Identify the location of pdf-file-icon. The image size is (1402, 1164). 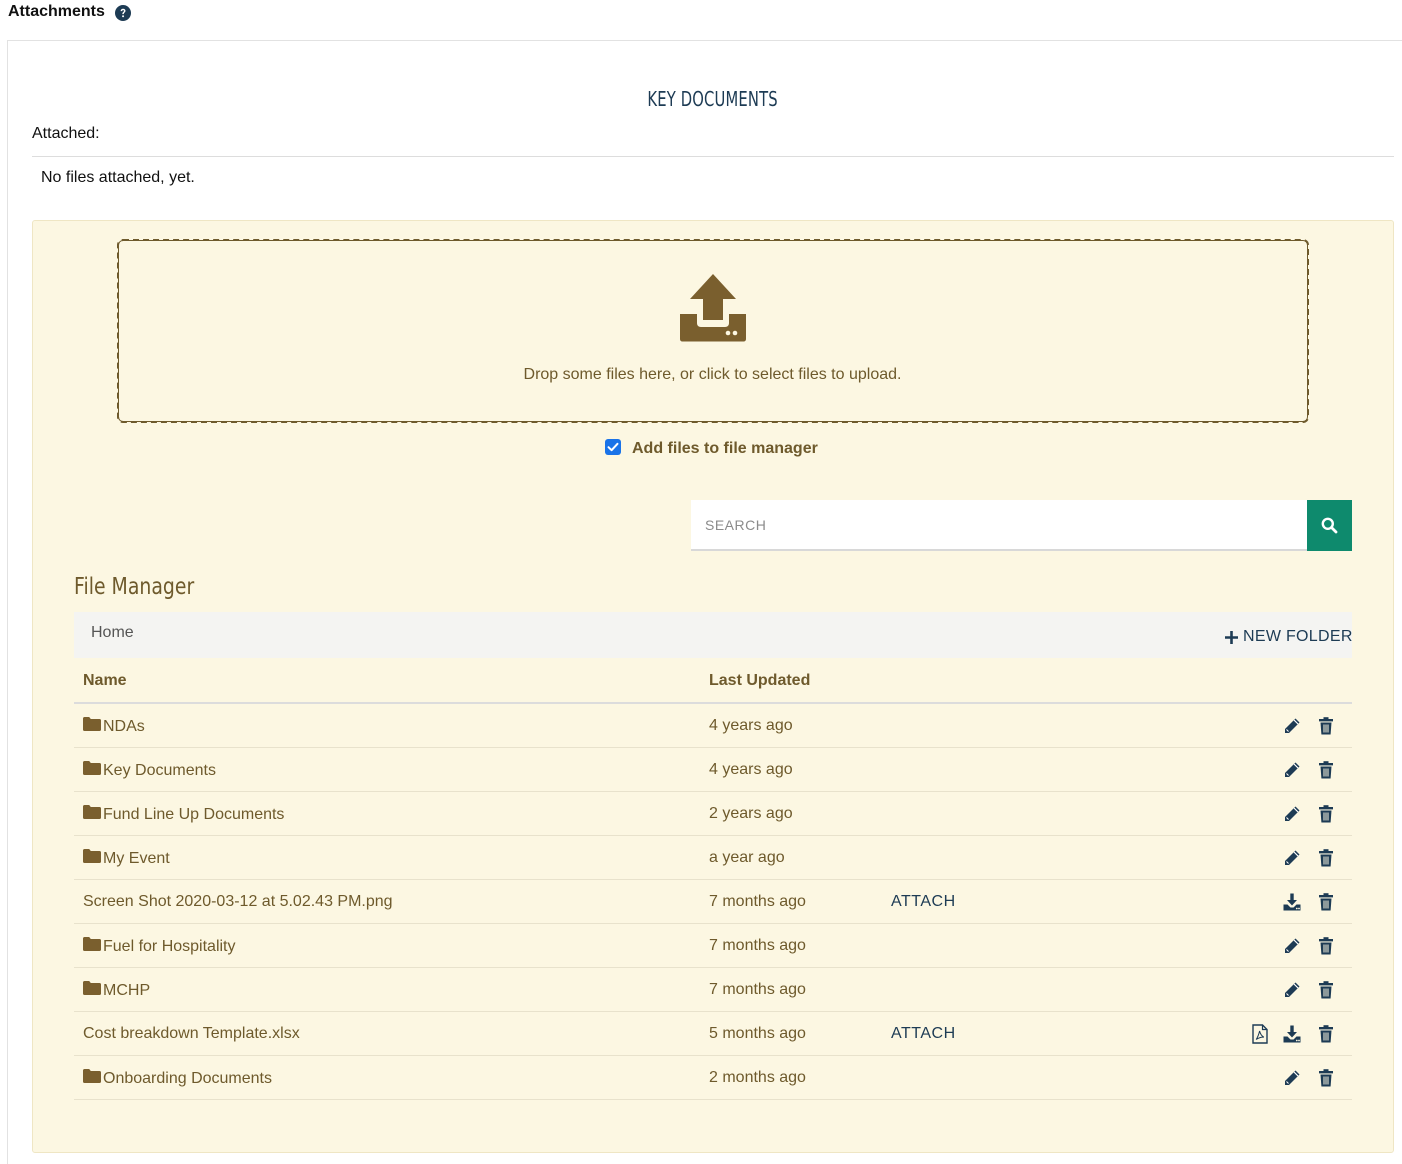
(1262, 1034).